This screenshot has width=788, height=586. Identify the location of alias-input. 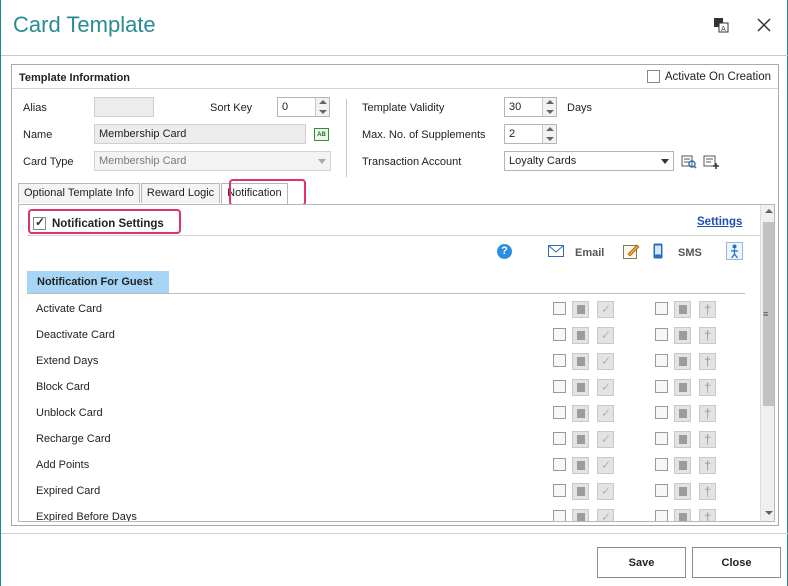
(124, 107).